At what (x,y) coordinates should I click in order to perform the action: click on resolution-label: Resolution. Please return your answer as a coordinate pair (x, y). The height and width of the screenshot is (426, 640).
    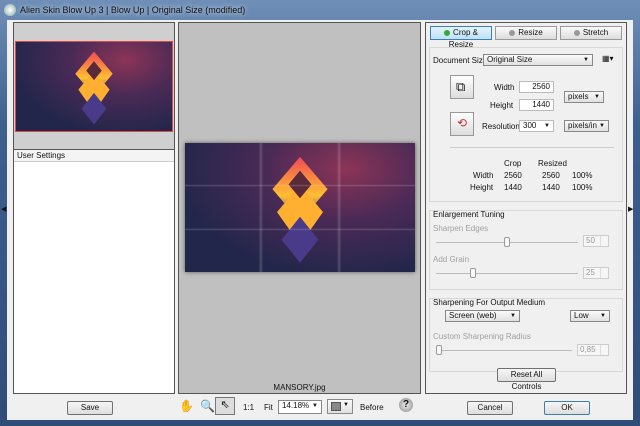
    Looking at the image, I should click on (501, 126).